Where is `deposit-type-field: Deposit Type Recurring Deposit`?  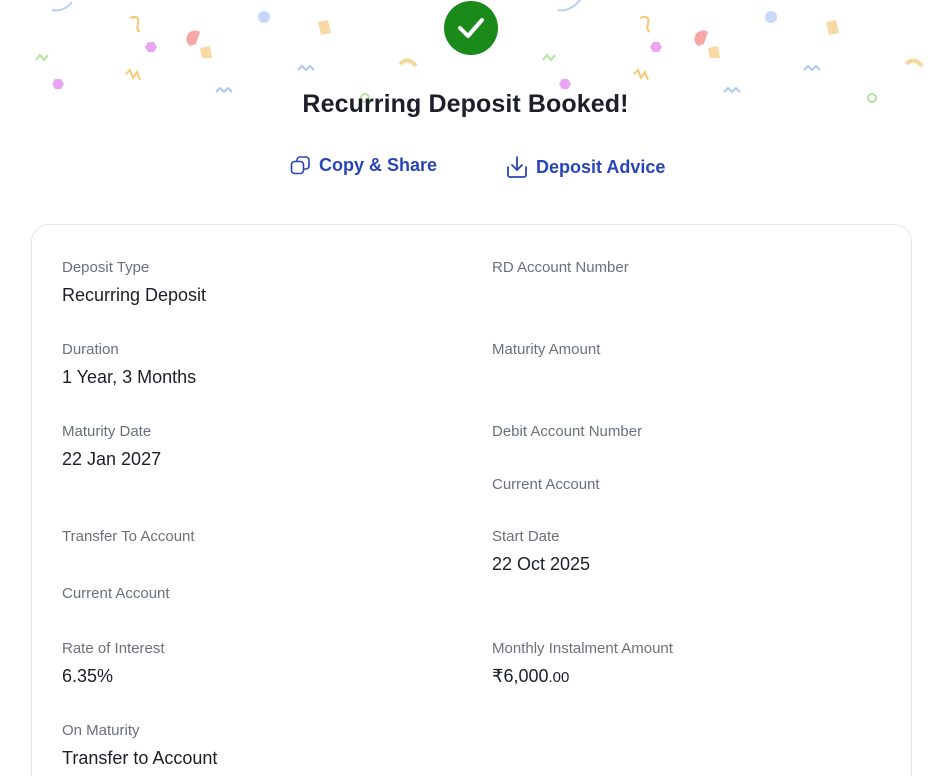
deposit-type-field: Deposit Type Recurring Deposit is located at coordinates (134, 282).